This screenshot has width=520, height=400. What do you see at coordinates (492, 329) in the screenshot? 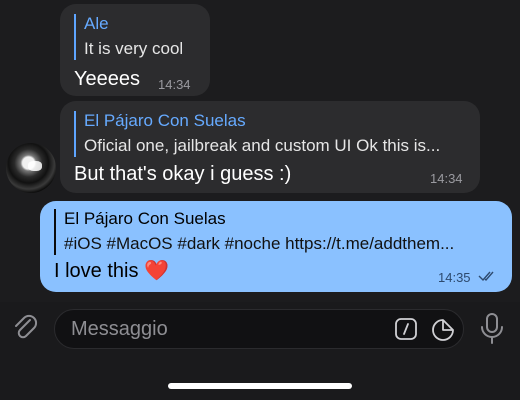
I see `microphone-icon` at bounding box center [492, 329].